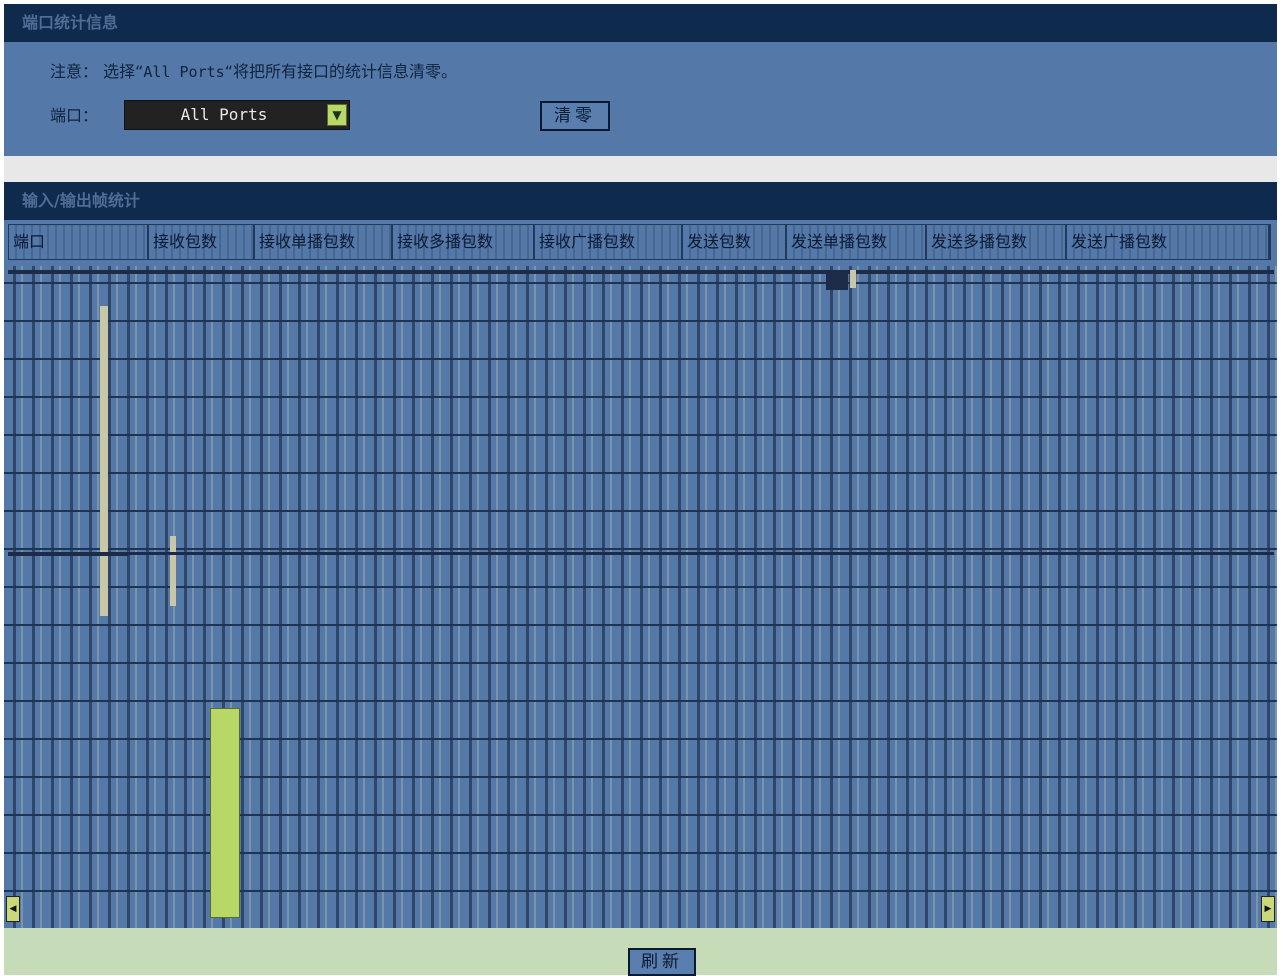 The image size is (1283, 976). What do you see at coordinates (81, 200) in the screenshot?
I see `io-stats-title: 输入/输出帧统计` at bounding box center [81, 200].